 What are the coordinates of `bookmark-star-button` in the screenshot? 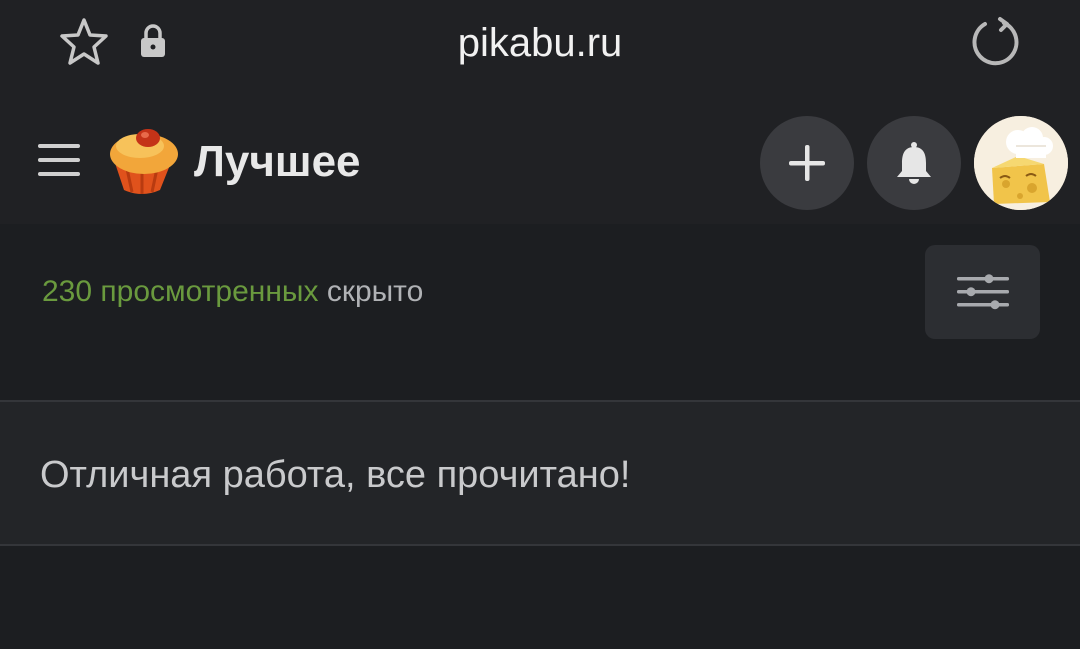 It's located at (84, 42).